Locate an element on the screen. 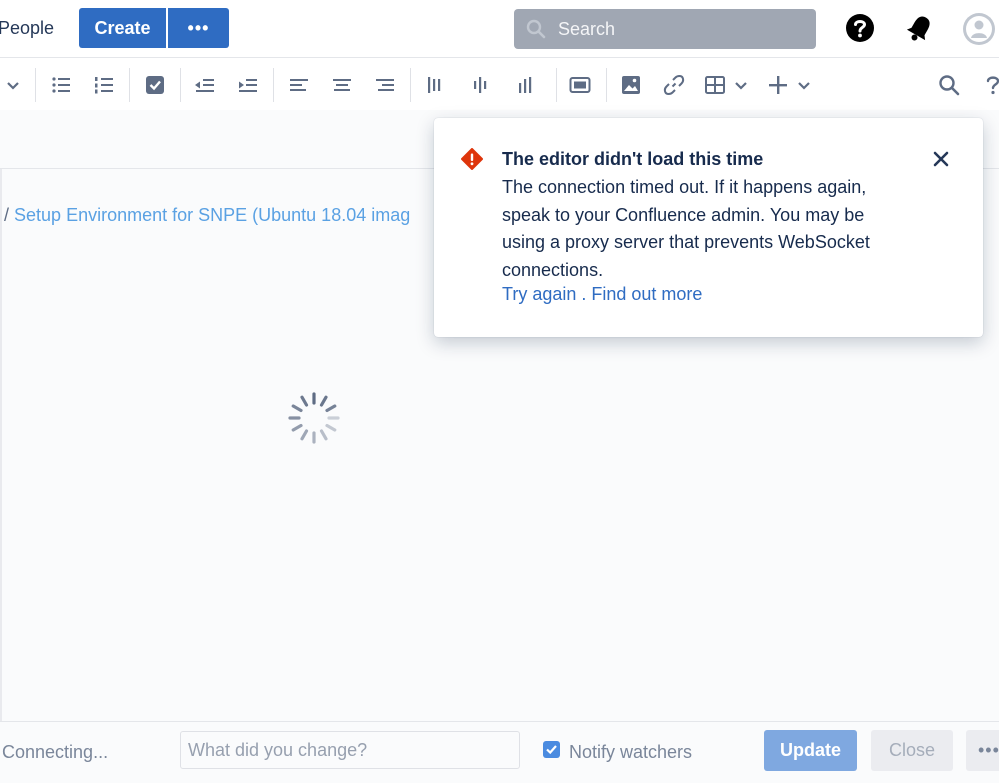  insert-chevron-down-icon is located at coordinates (804, 85).